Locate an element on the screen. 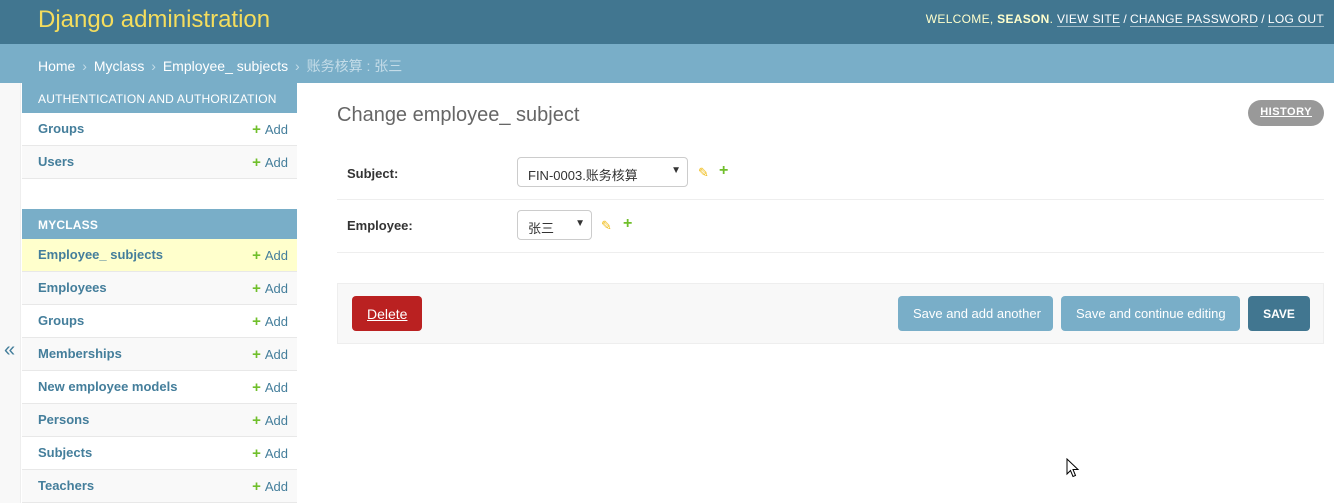  sidebar-item-label: Teachers is located at coordinates (66, 485).